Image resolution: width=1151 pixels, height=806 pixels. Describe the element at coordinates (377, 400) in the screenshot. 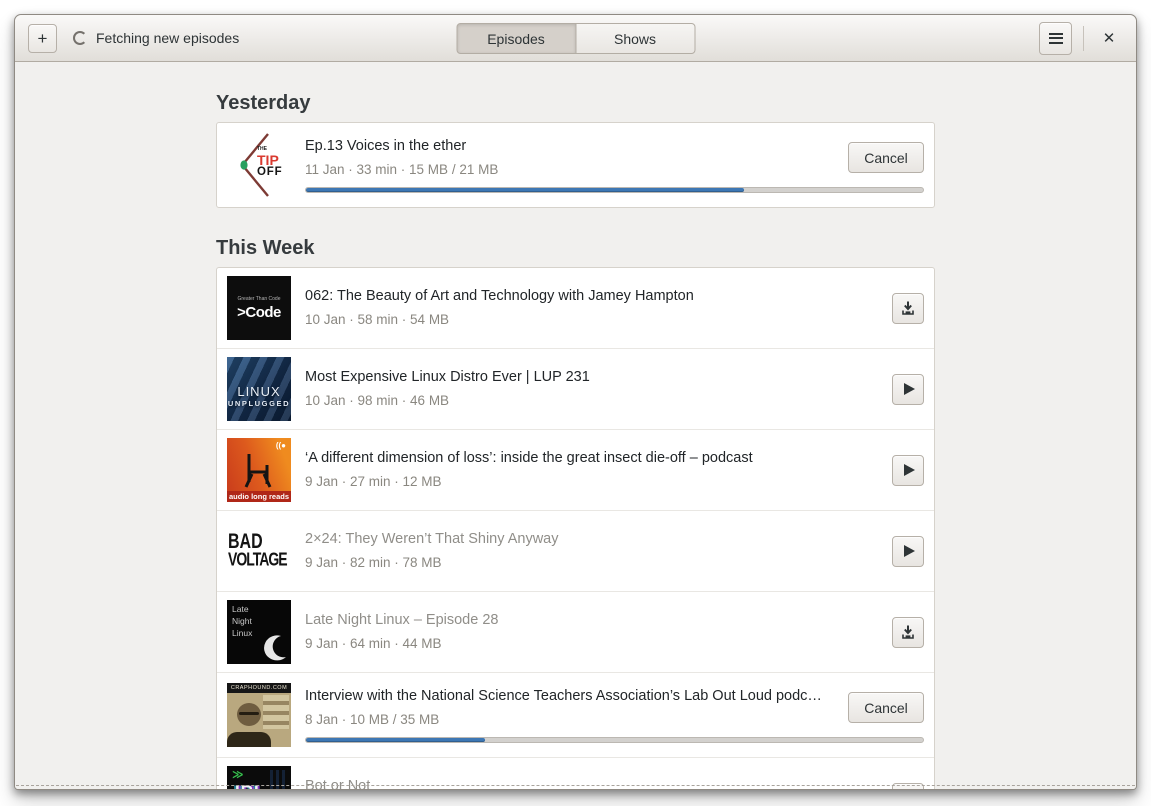

I see `episode-meta: 10 Jan · 98 min · 46 MB` at that location.